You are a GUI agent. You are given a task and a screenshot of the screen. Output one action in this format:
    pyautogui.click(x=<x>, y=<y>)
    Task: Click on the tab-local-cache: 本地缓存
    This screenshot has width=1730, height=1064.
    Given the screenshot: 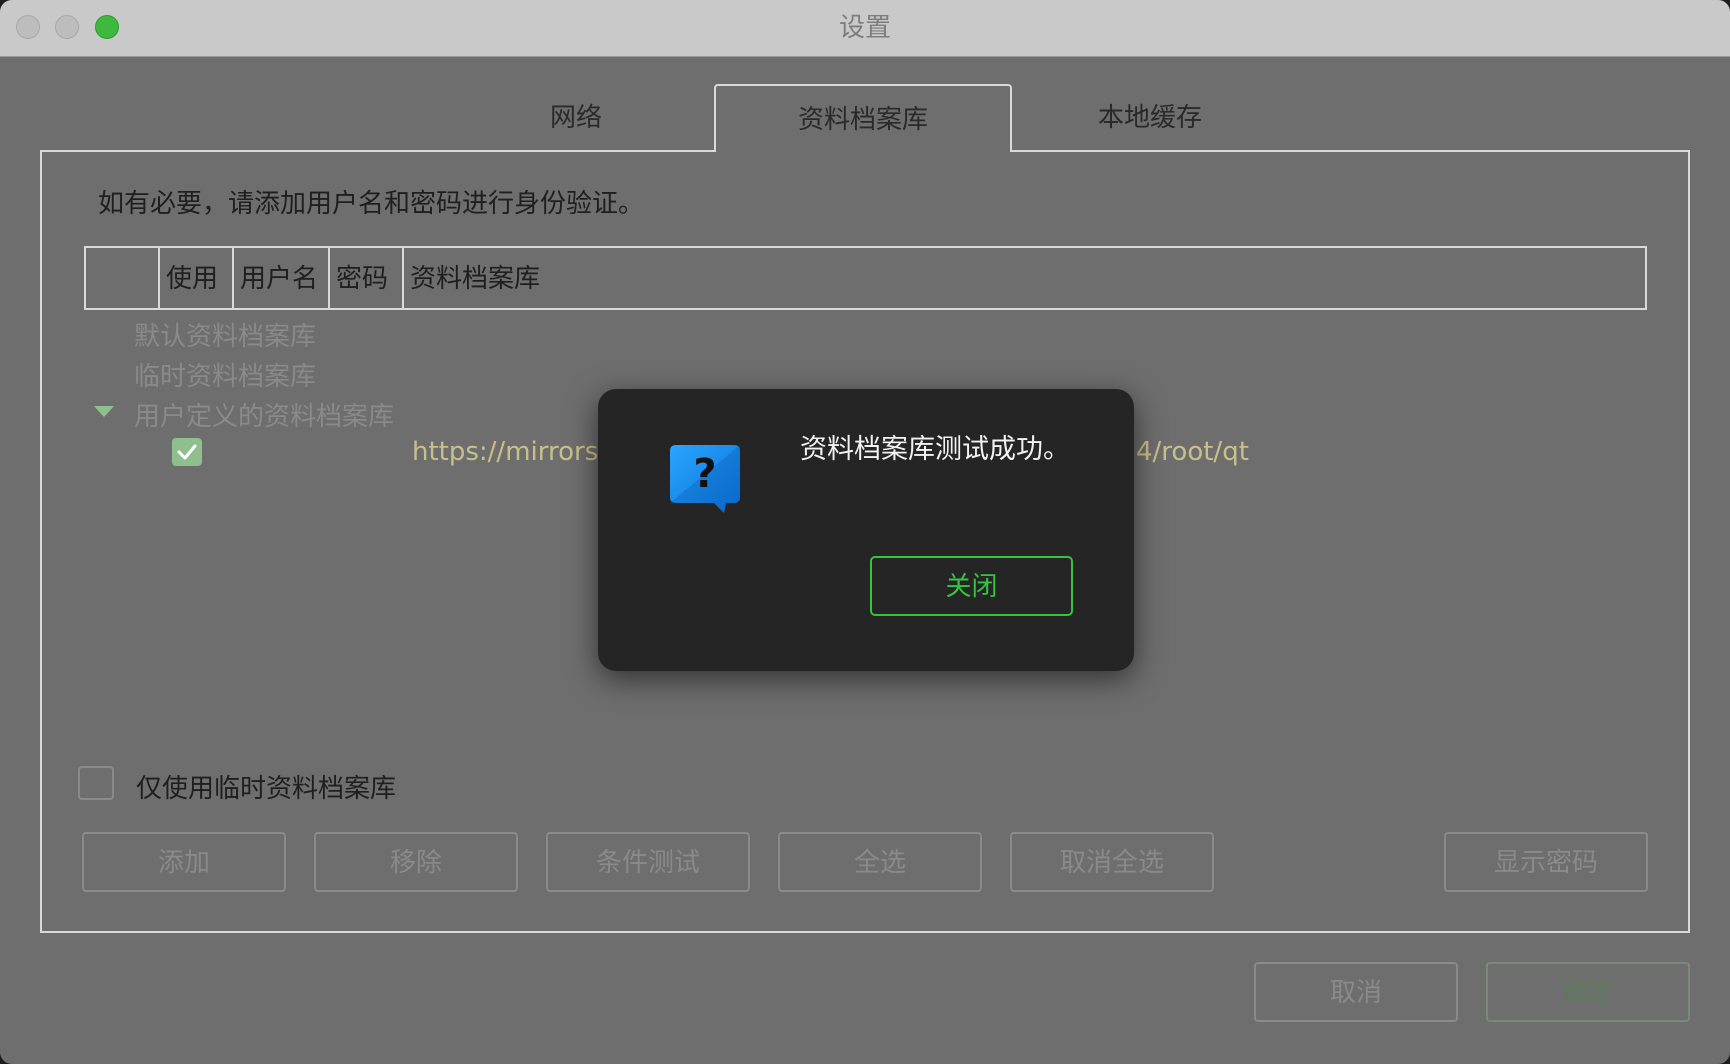 What is the action you would take?
    pyautogui.click(x=1150, y=117)
    